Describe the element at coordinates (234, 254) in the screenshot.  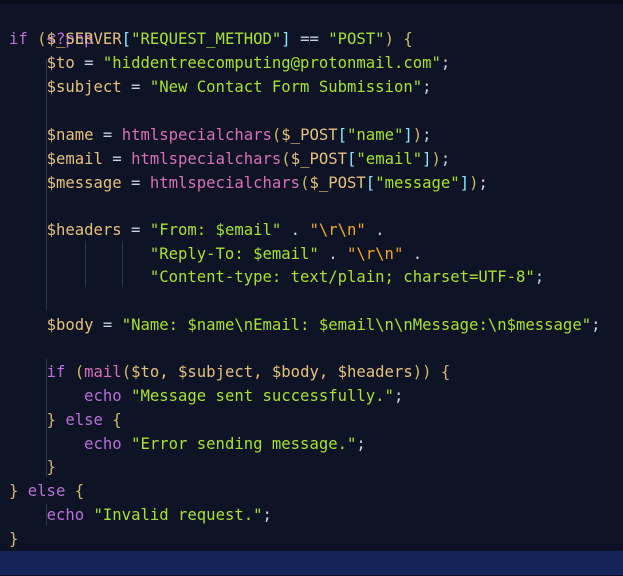
I see `string: "Reply-To: $email"` at that location.